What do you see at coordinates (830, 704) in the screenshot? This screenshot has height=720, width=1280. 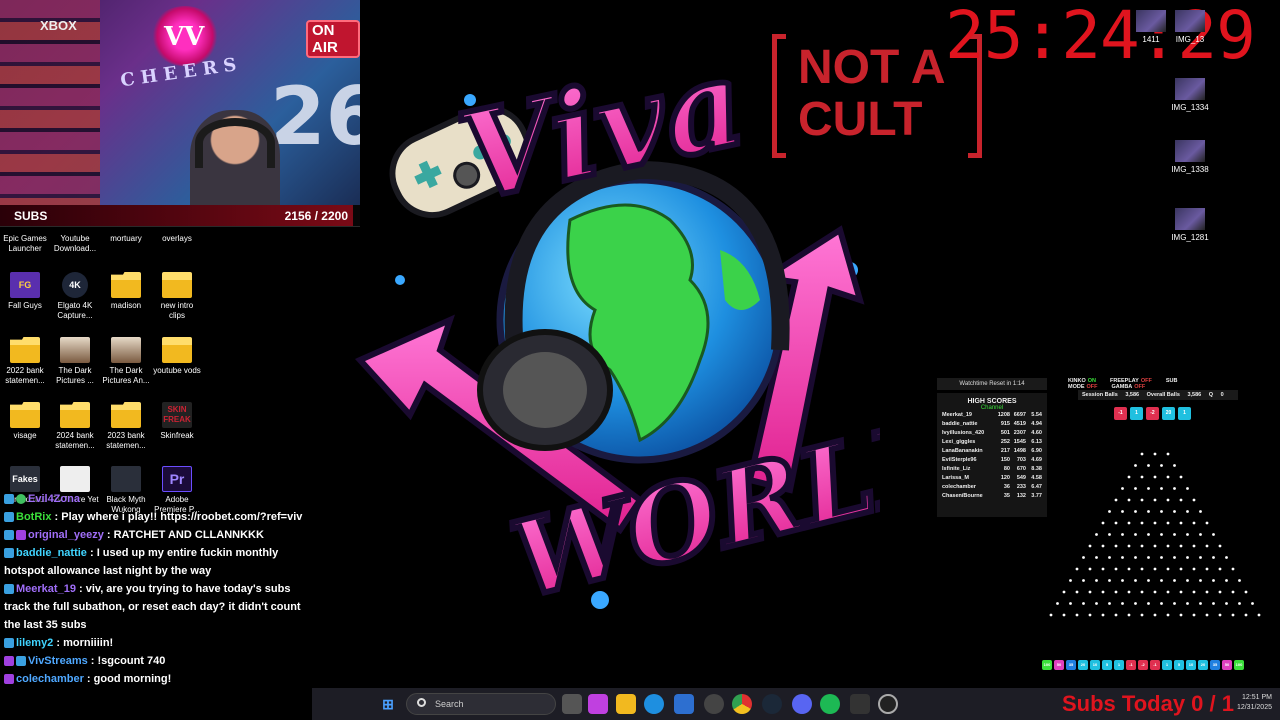 I see `spotify-icon` at bounding box center [830, 704].